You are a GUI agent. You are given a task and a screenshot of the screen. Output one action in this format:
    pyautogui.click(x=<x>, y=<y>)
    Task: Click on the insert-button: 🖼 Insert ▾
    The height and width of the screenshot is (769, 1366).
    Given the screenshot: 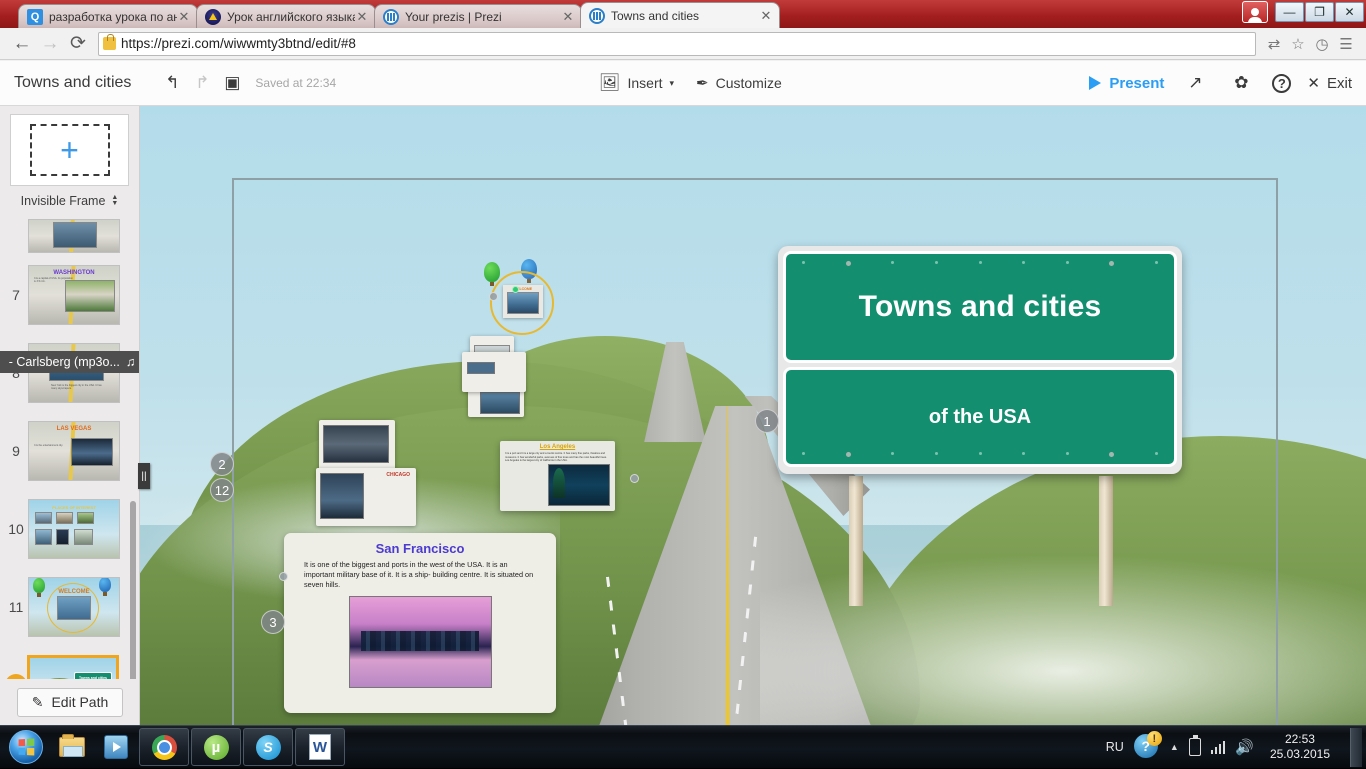 What is the action you would take?
    pyautogui.click(x=636, y=83)
    